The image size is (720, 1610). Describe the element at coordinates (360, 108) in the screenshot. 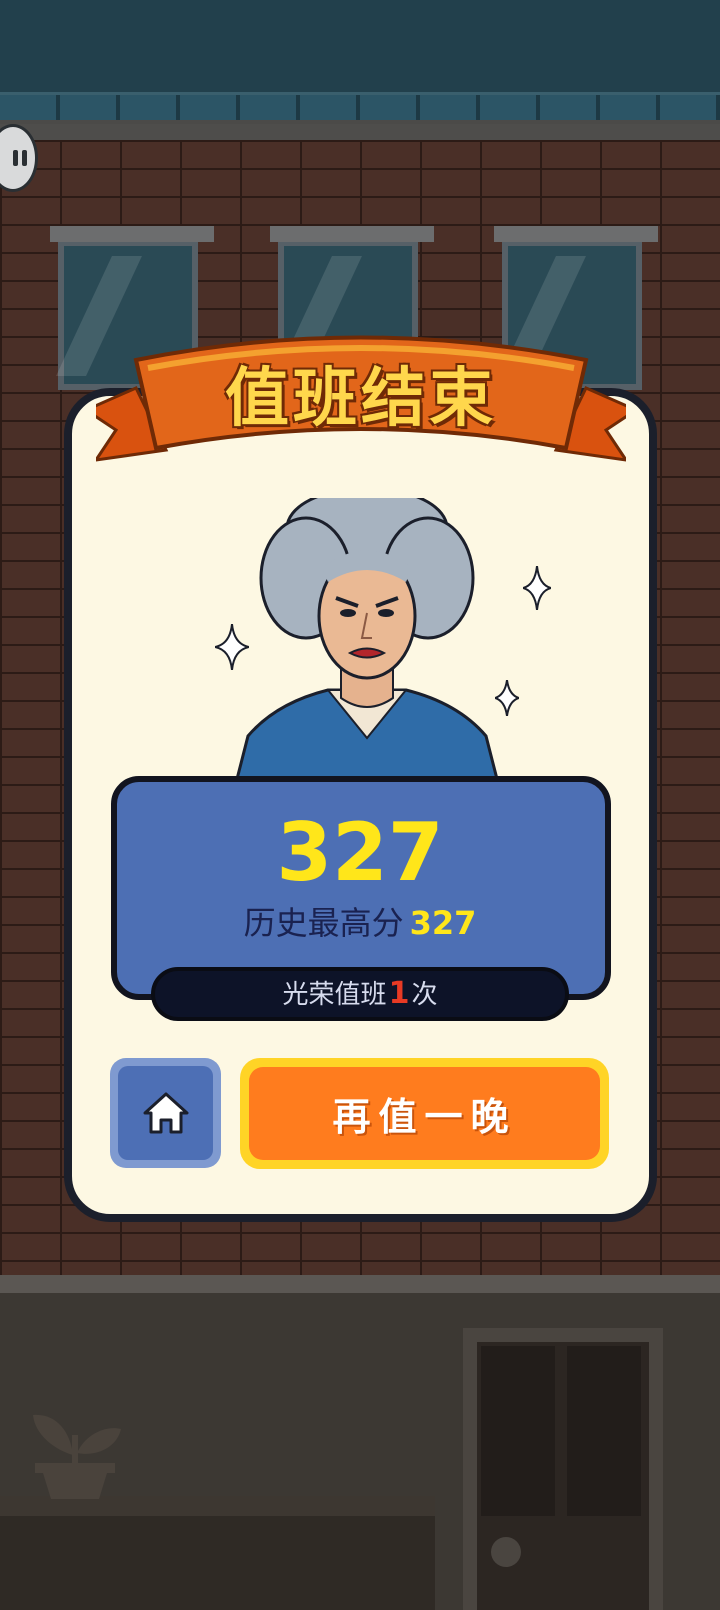

I see `rooftop-railing` at that location.